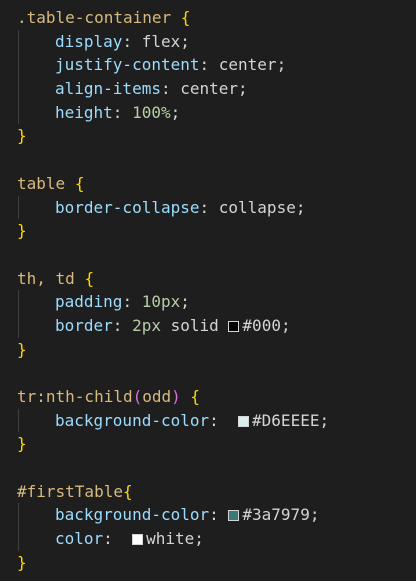 This screenshot has height=581, width=416. I want to click on code-line: display: flex;, so click(208, 41).